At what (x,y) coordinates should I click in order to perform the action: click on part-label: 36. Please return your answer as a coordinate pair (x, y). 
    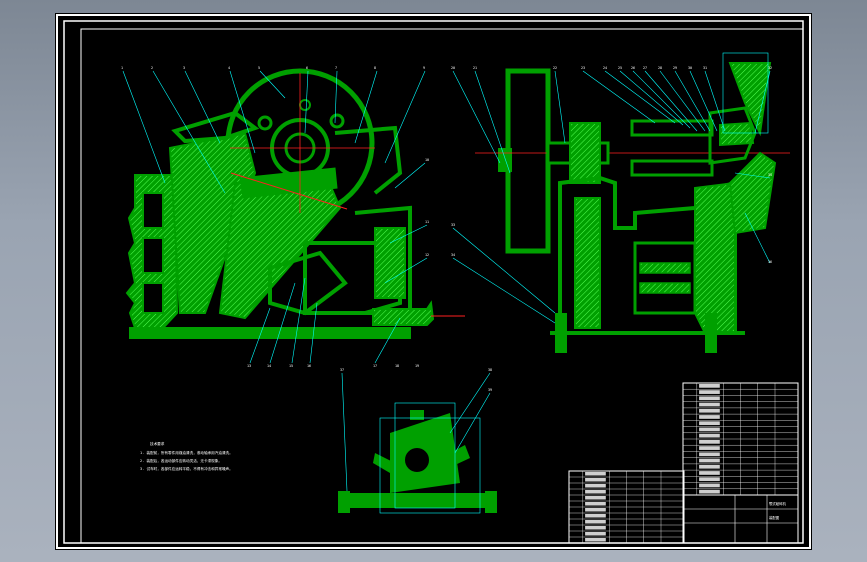
    Looking at the image, I should click on (770, 262).